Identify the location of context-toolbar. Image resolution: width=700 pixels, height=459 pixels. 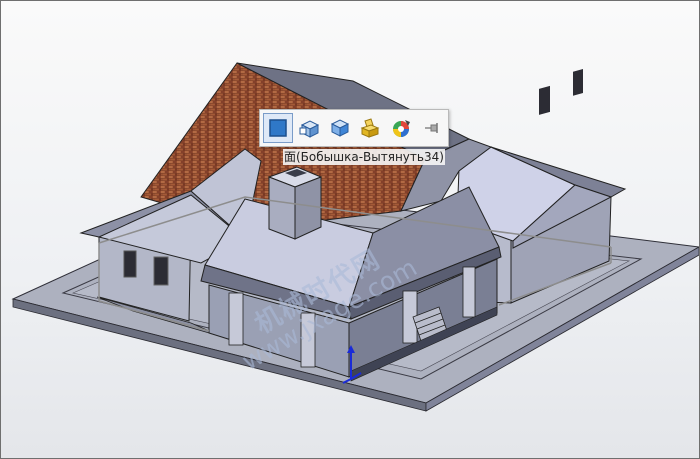
(354, 128).